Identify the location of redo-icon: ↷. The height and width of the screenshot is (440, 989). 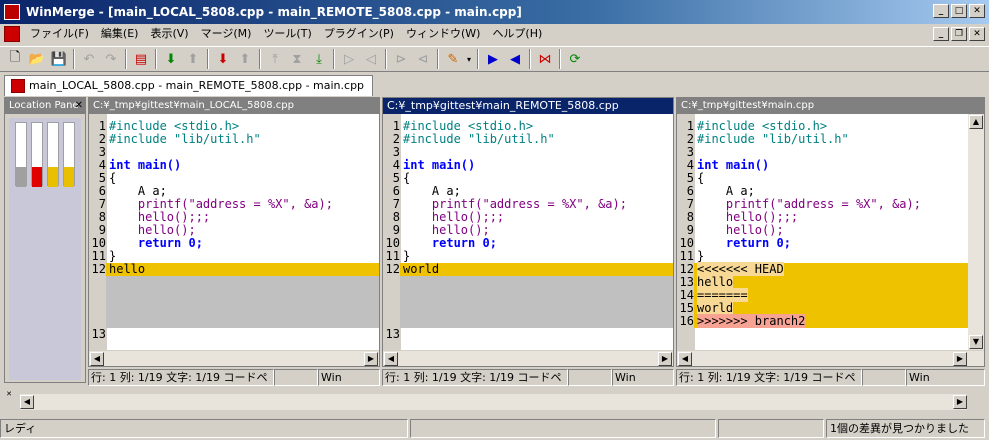
(111, 59).